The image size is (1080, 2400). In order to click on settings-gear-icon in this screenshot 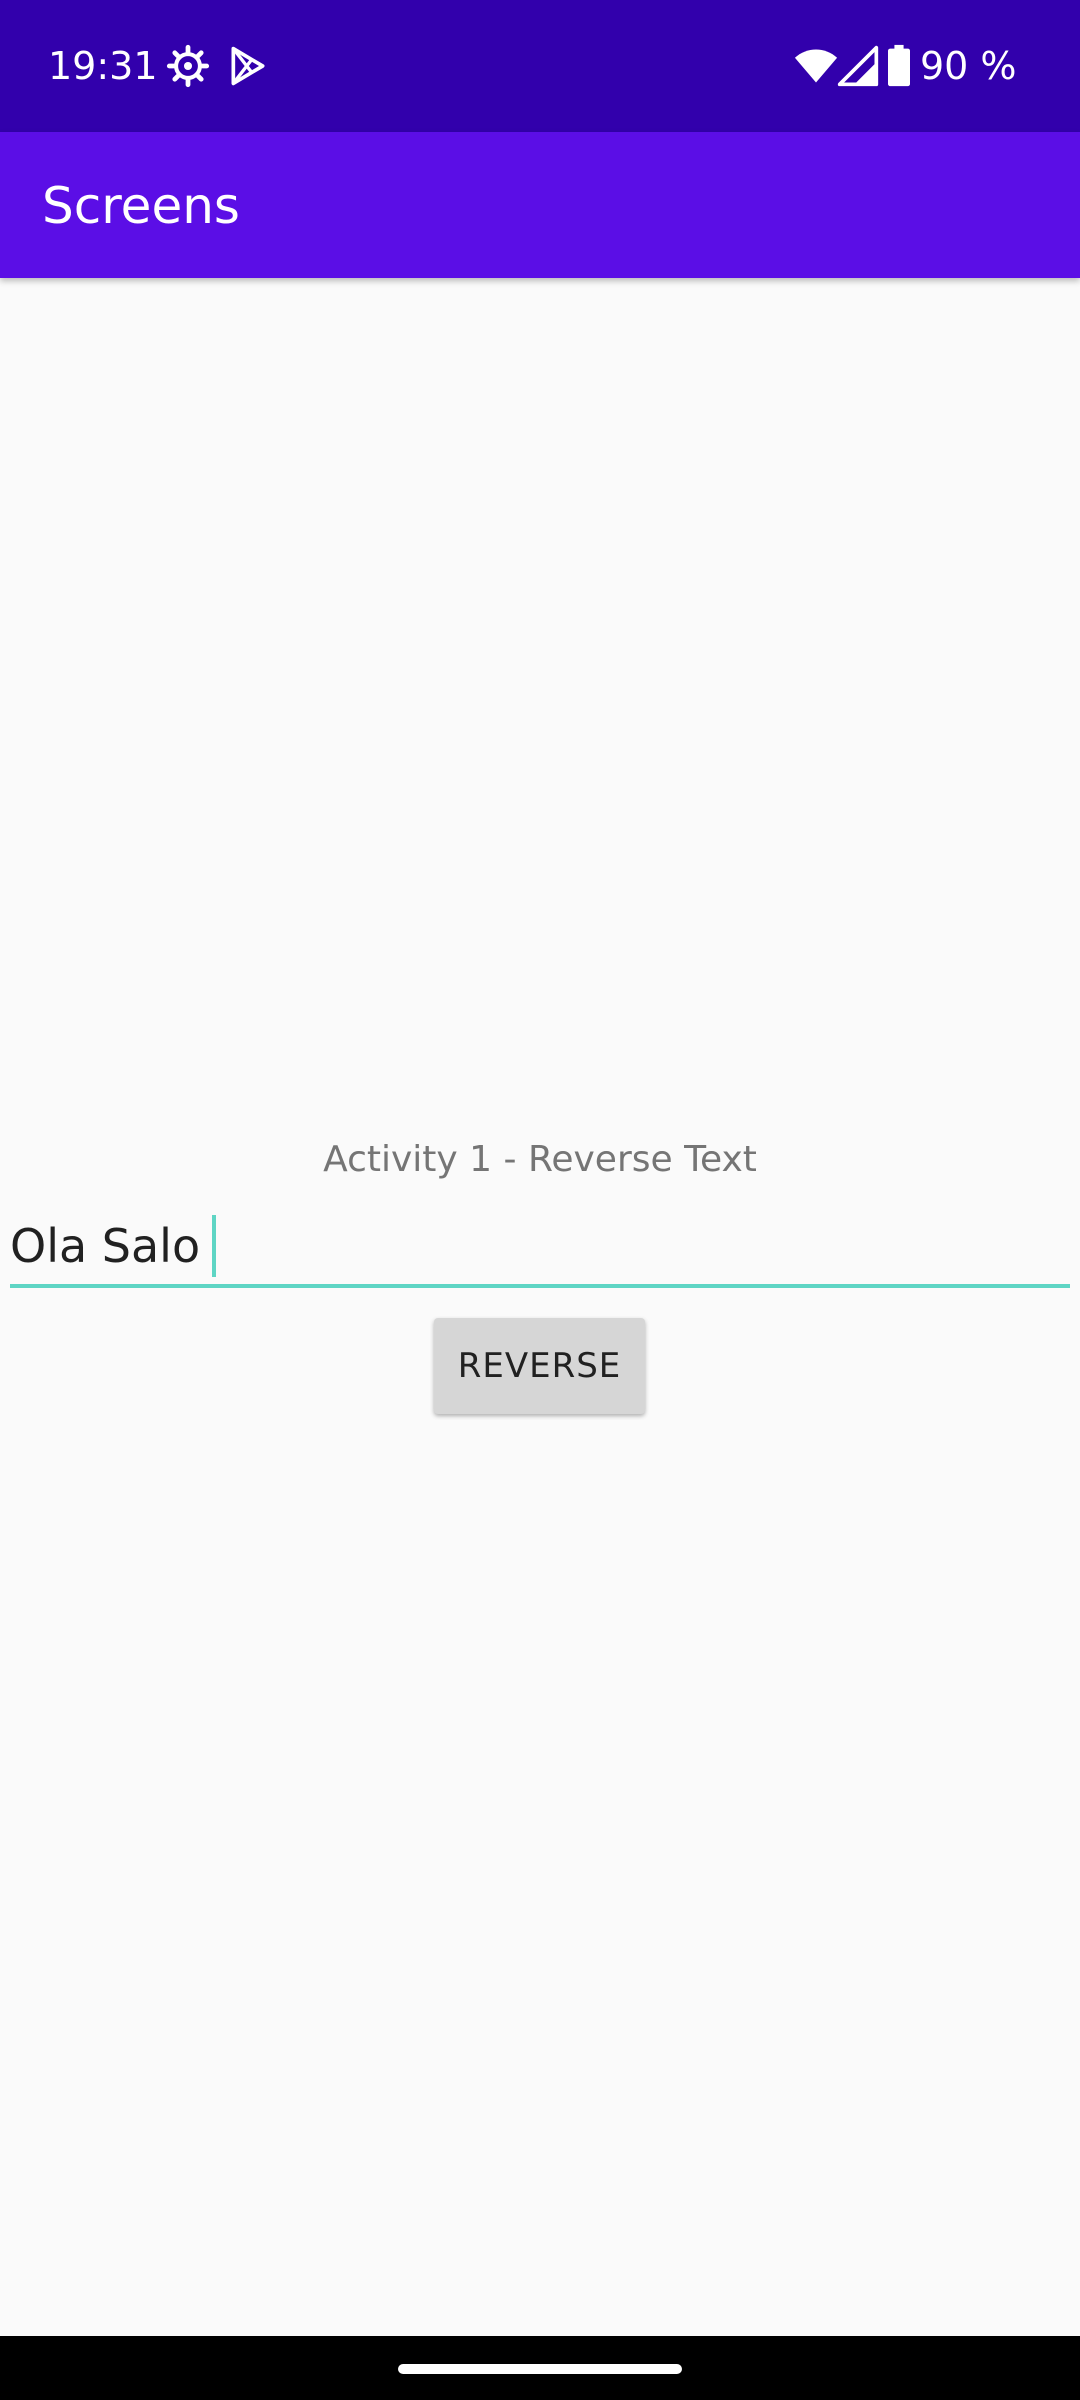, I will do `click(188, 66)`.